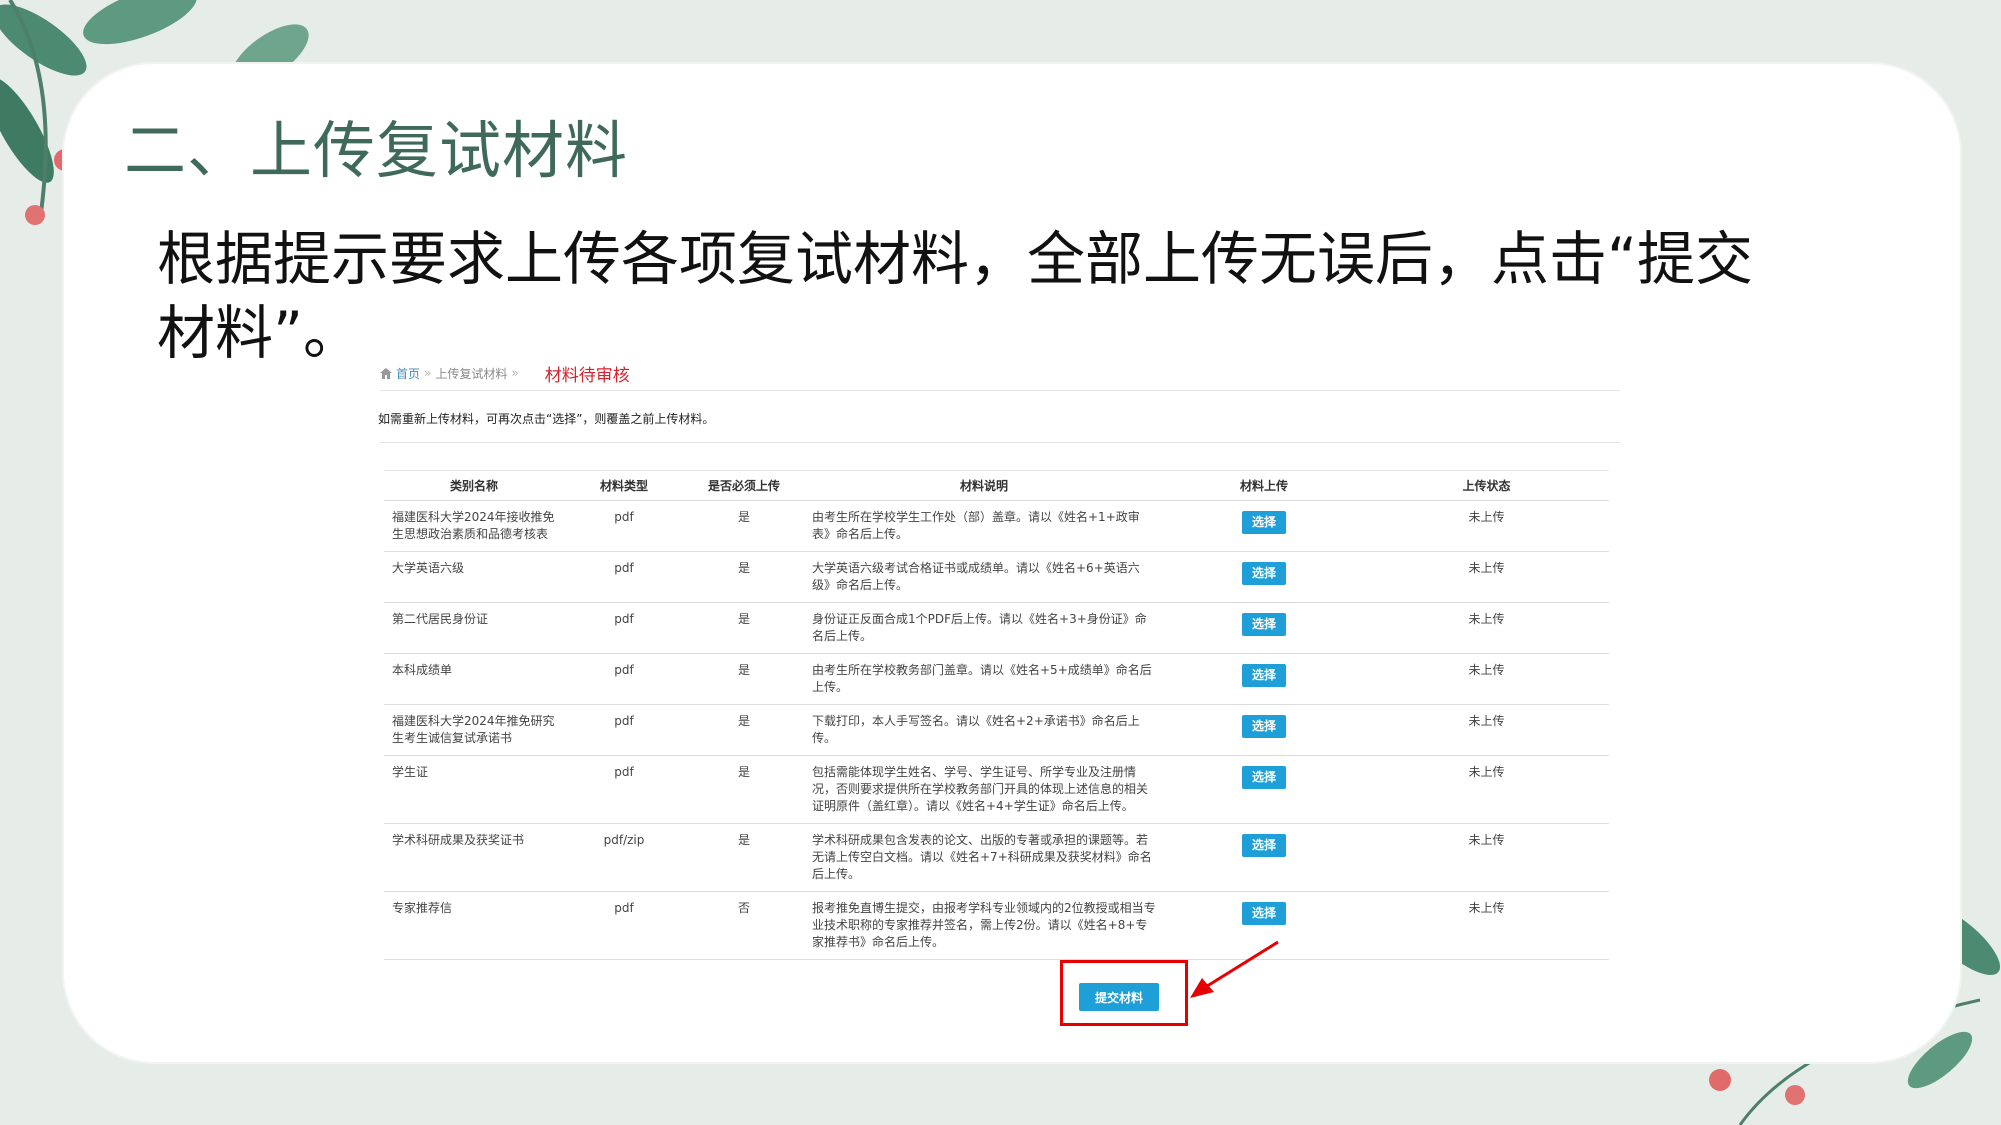  I want to click on cell-category: 福建医科大学2024年接收推免生思想政治素质和品德考核表, so click(474, 526).